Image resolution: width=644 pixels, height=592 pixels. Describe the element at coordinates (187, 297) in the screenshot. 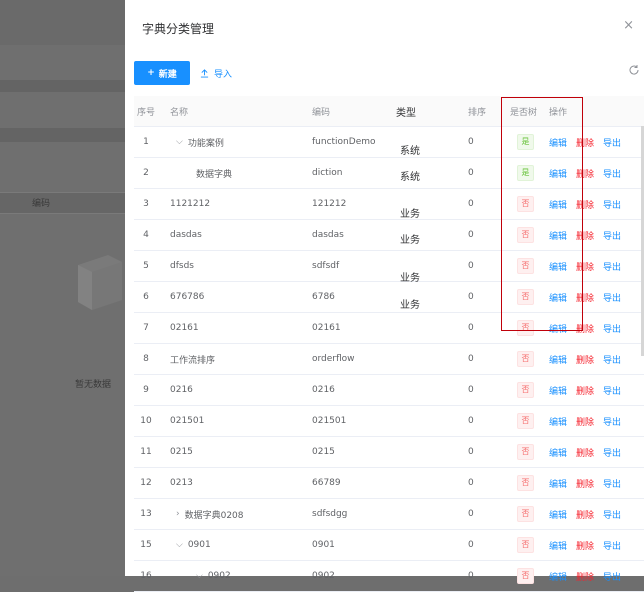

I see `row-name-text: 676786` at that location.